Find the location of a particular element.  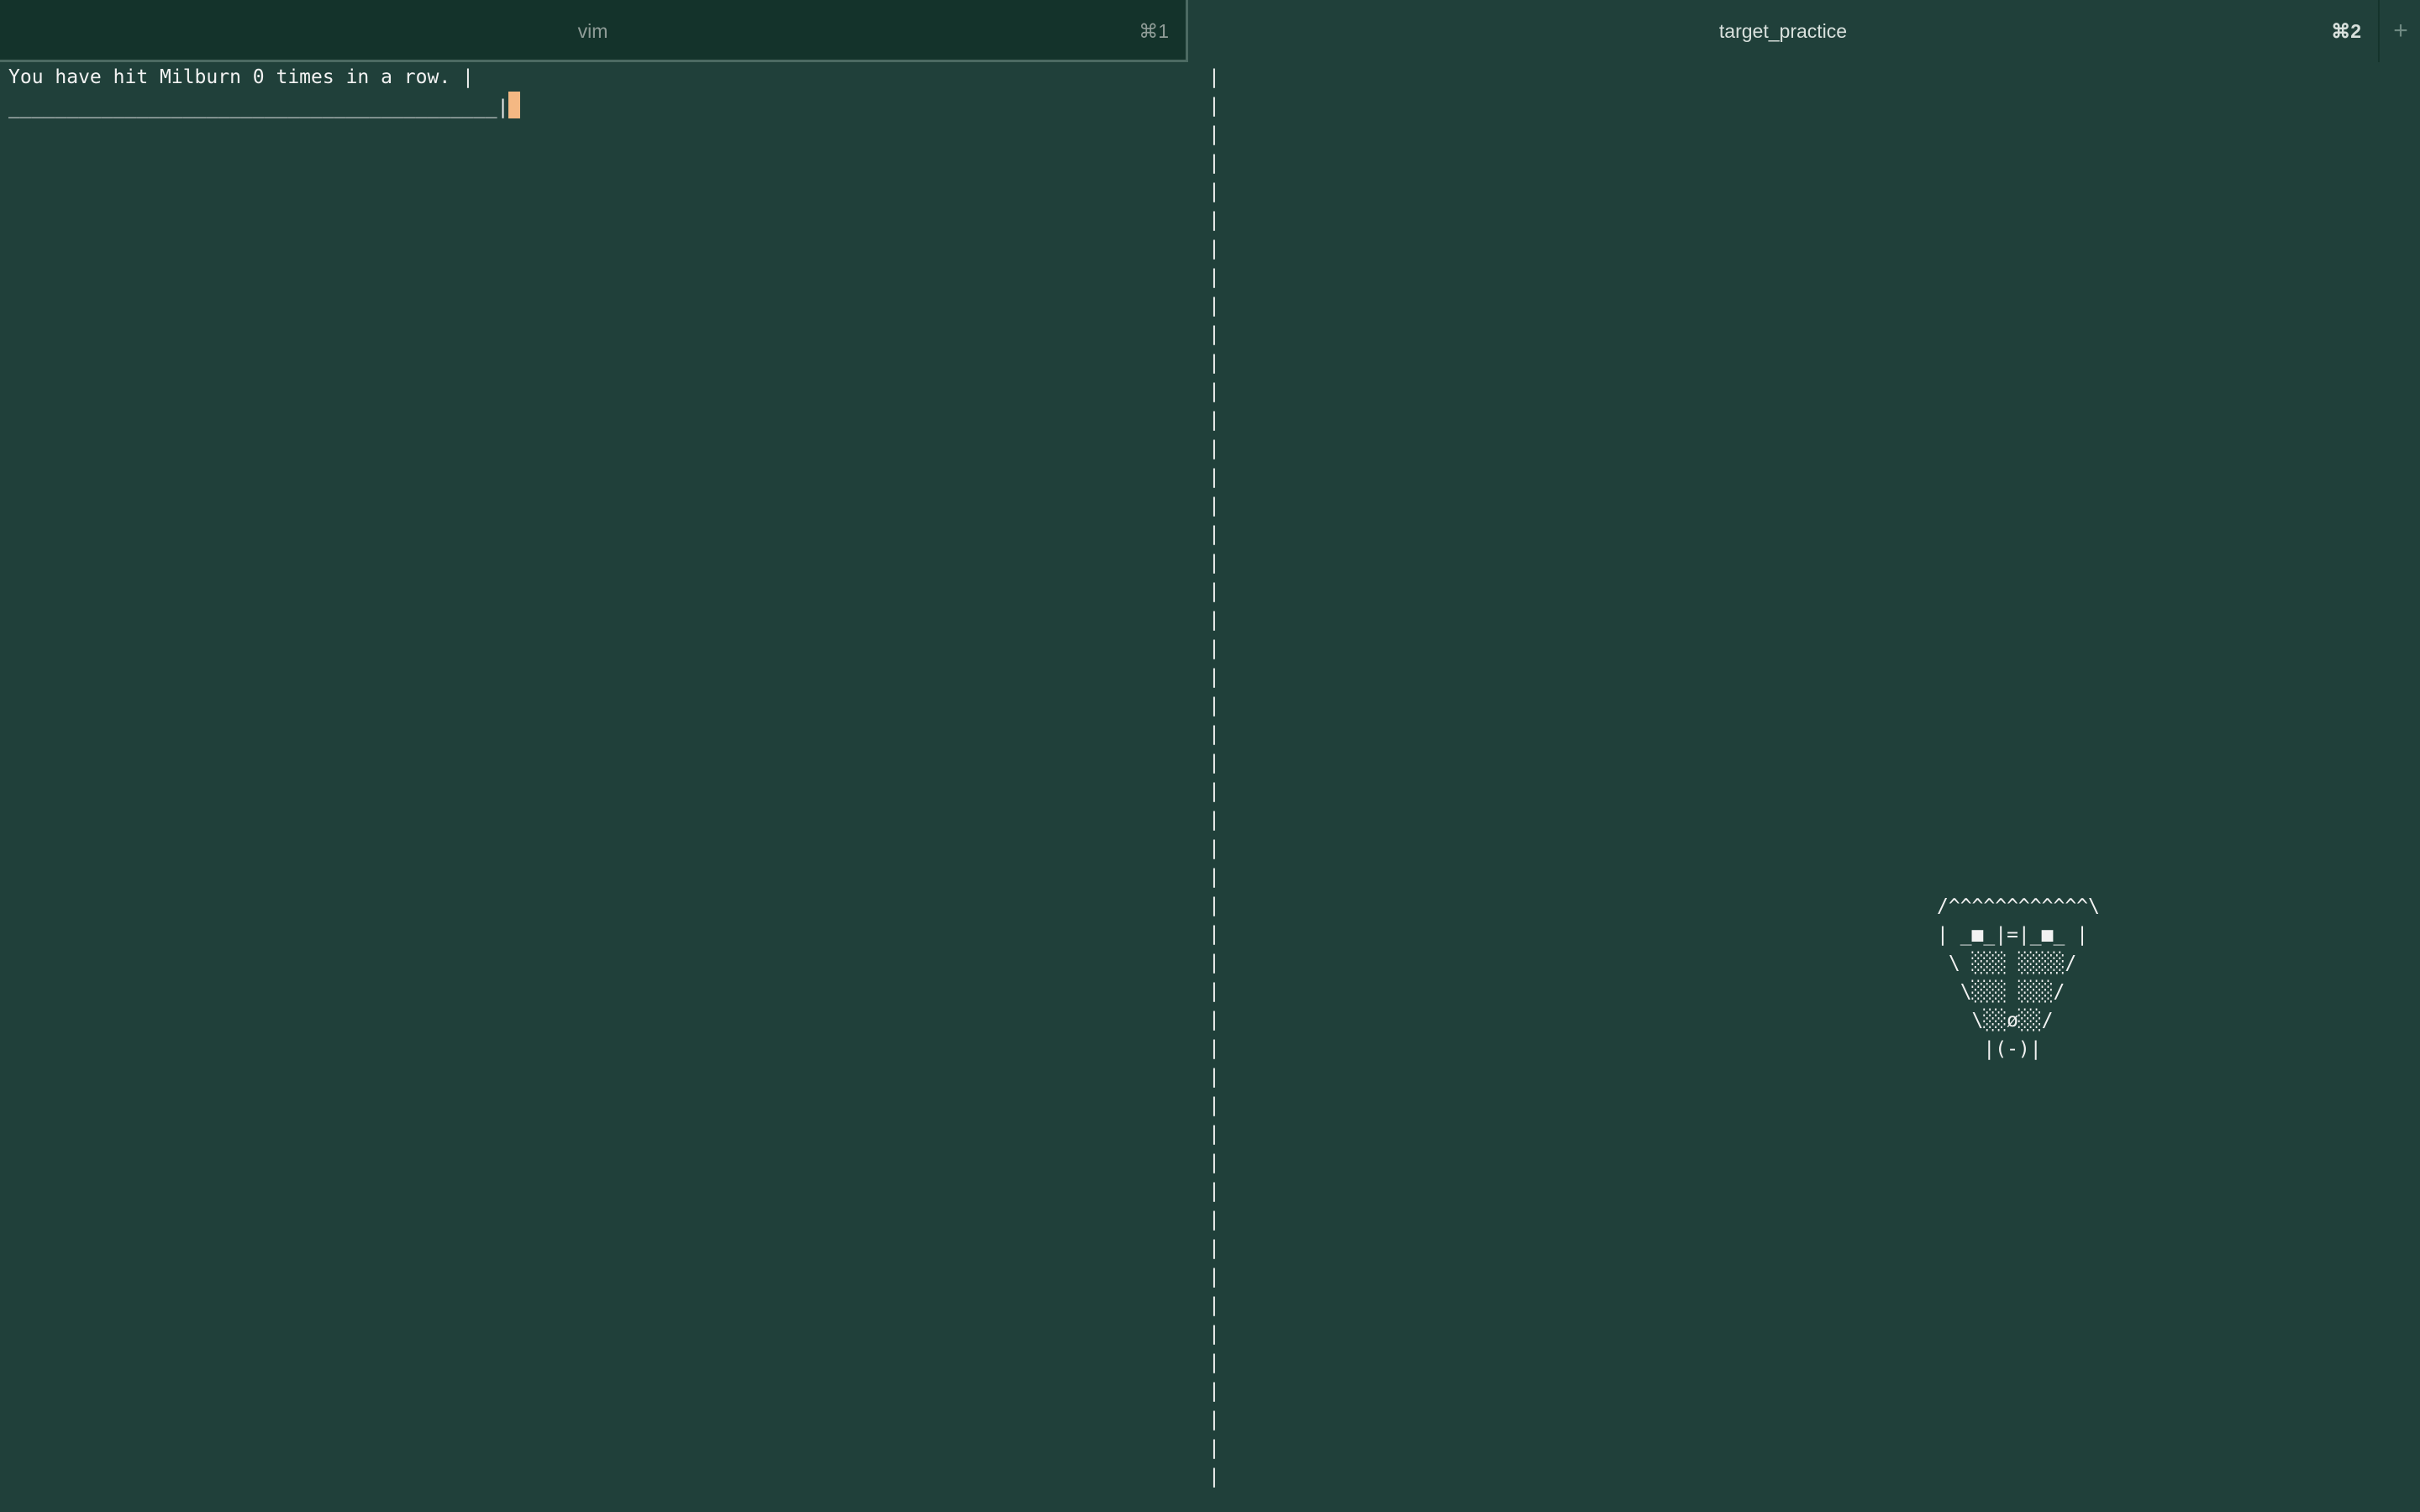

new-tab-button: + is located at coordinates (2400, 31).